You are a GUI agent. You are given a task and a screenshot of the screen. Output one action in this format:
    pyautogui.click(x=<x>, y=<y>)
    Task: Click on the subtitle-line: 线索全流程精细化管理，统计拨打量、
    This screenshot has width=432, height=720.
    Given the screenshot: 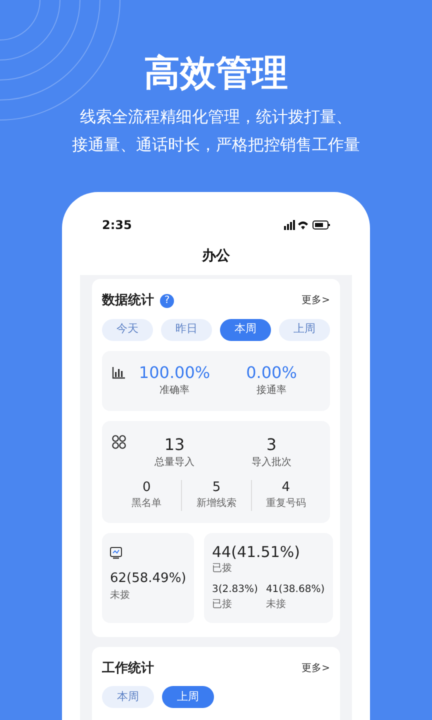 What is the action you would take?
    pyautogui.click(x=216, y=117)
    